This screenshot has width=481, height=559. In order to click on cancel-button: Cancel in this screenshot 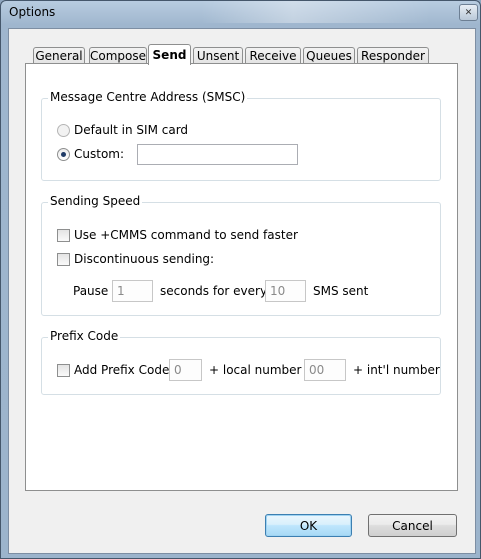, I will do `click(412, 525)`.